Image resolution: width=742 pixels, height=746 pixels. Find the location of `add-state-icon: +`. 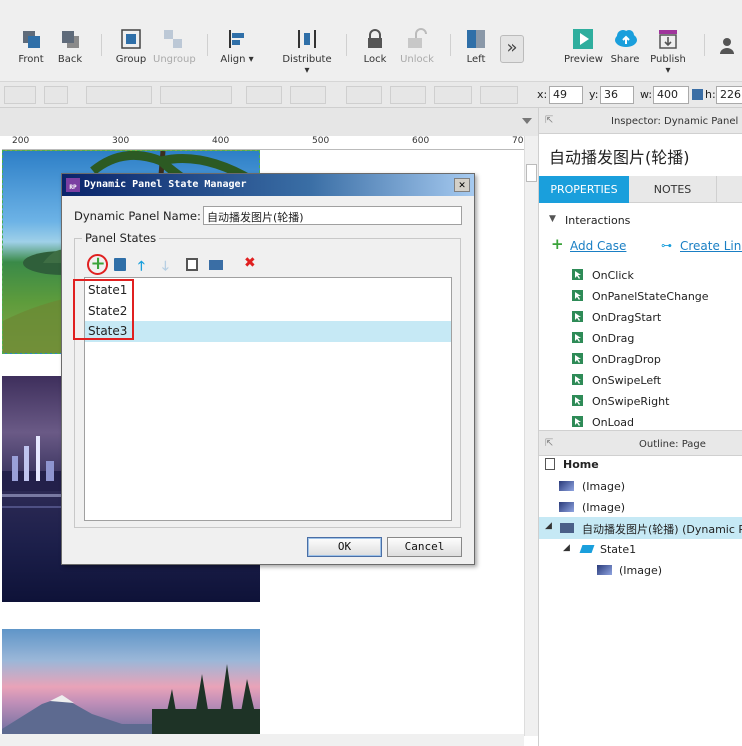

add-state-icon: + is located at coordinates (98, 264).